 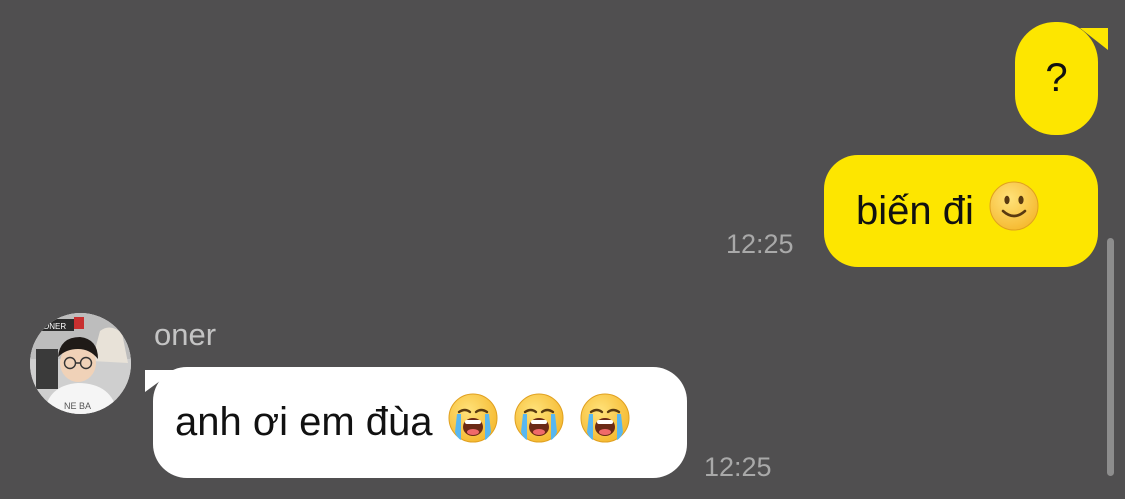 What do you see at coordinates (77, 406) in the screenshot?
I see `svg-text: NE BA` at bounding box center [77, 406].